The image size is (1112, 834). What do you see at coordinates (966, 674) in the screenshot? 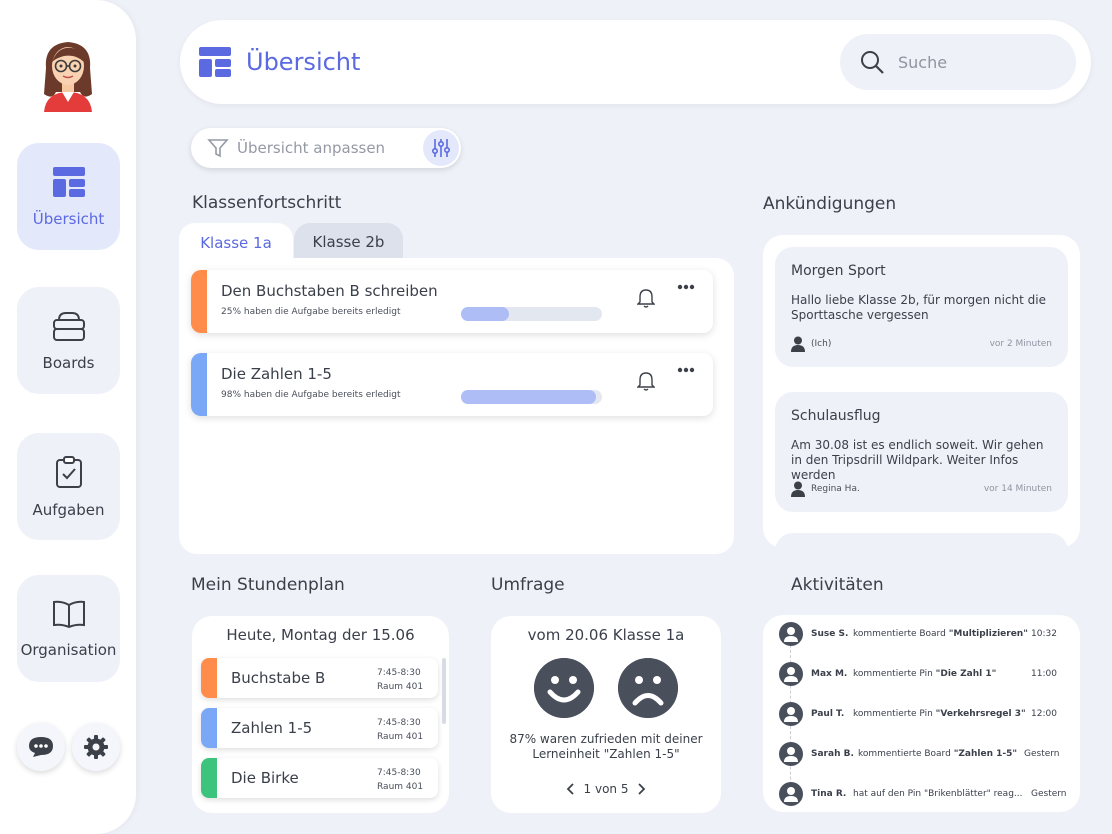
I see `activity-target: "Die Zahl 1"` at bounding box center [966, 674].